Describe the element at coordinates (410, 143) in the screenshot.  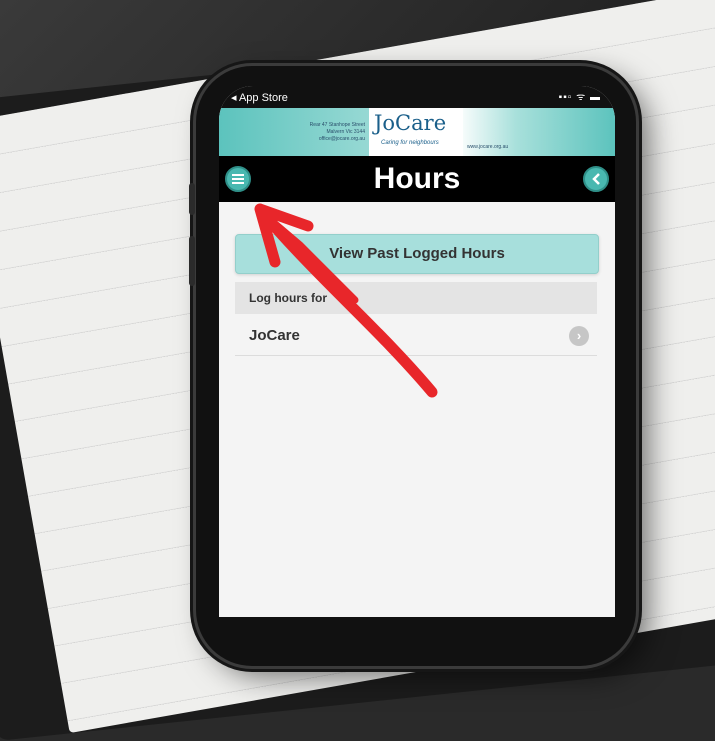
I see `logo-tagline: Caring for neighbours` at that location.